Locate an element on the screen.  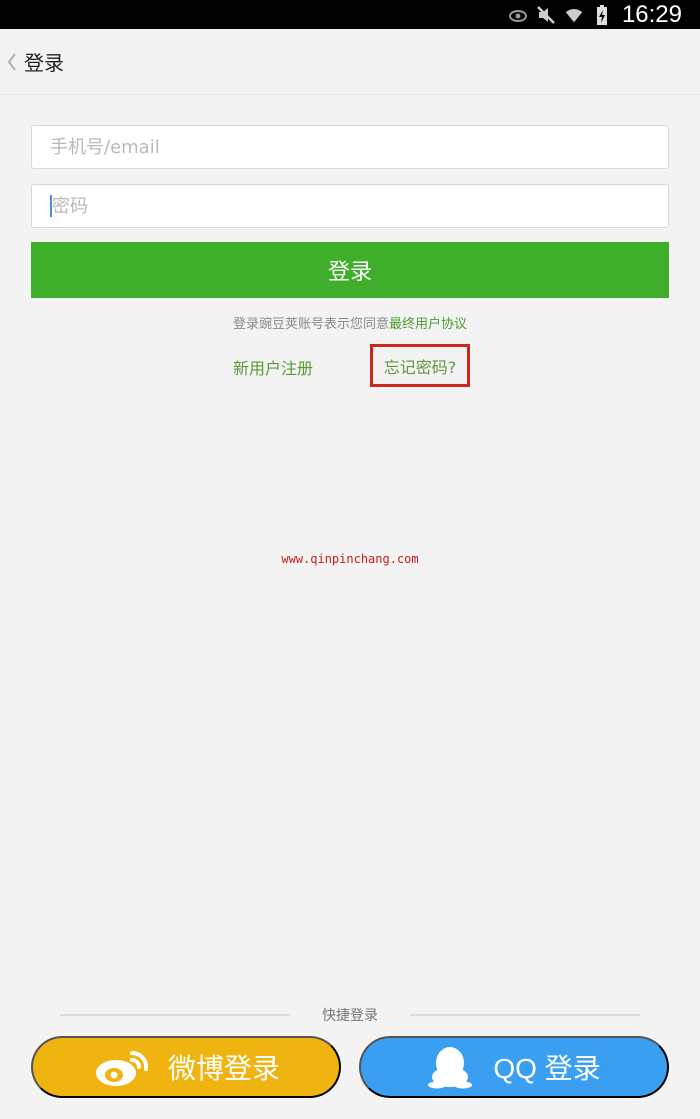
account-input is located at coordinates (359, 147).